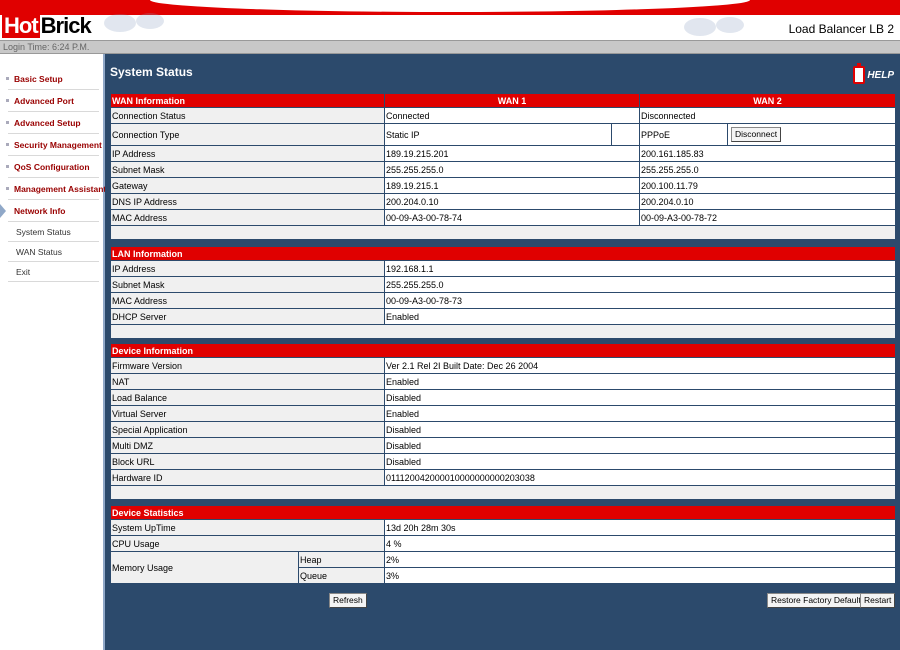 The width and height of the screenshot is (900, 650). Describe the element at coordinates (878, 600) in the screenshot. I see `restart-button: Restart` at that location.